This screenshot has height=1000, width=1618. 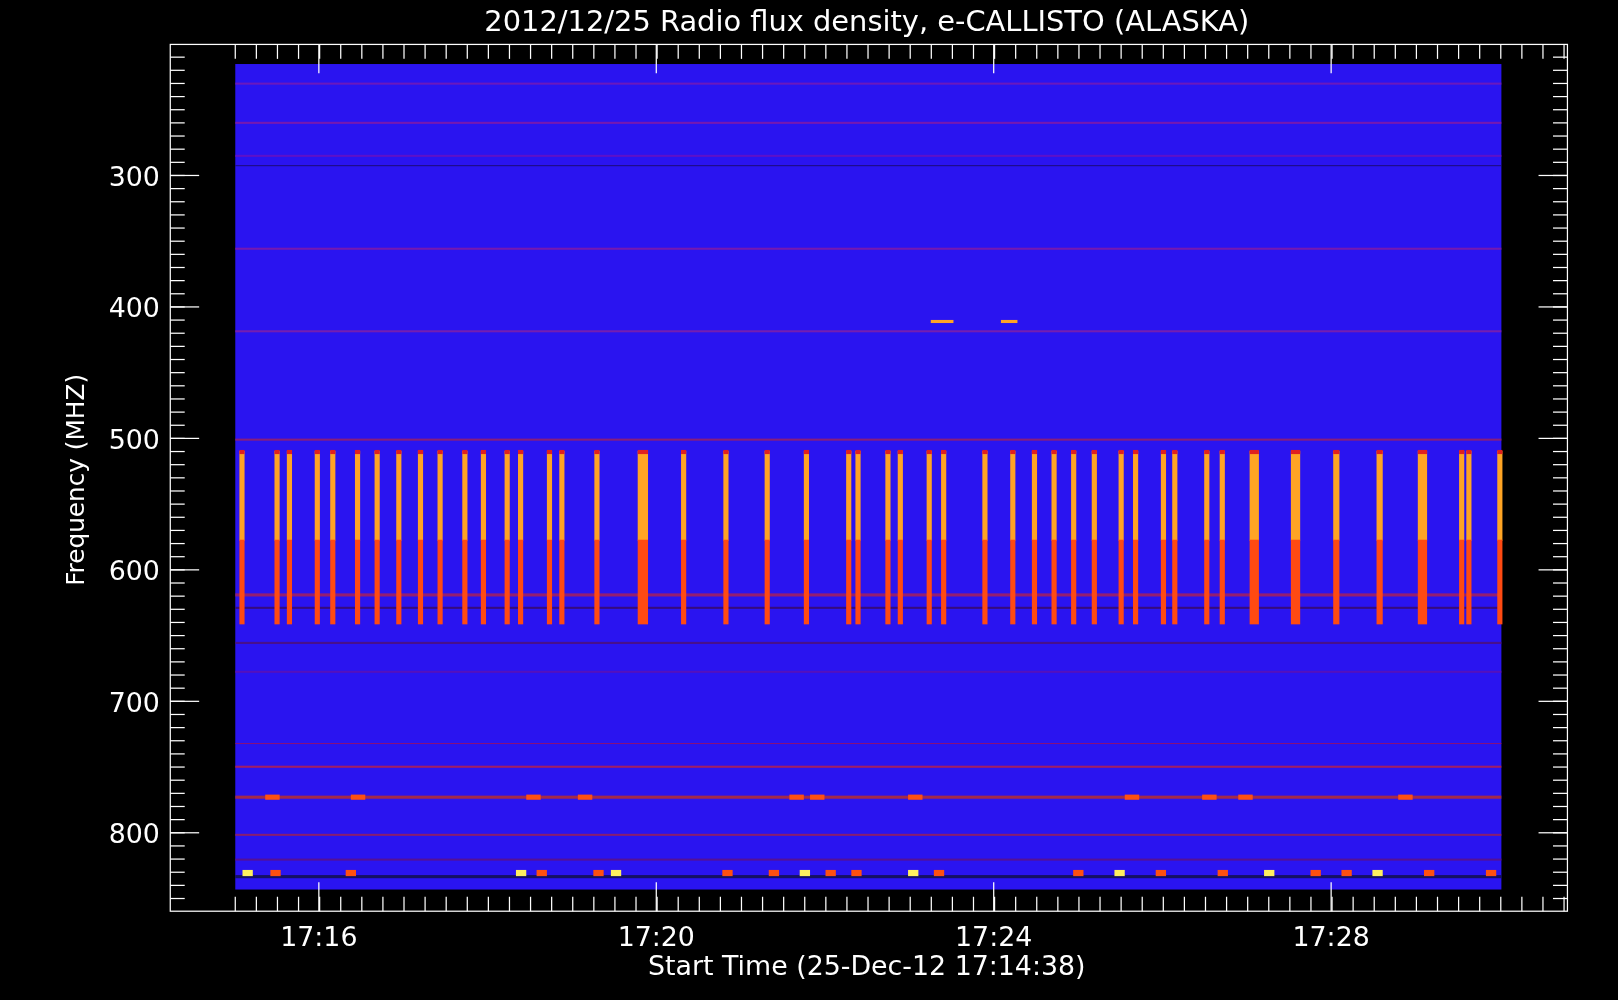 What do you see at coordinates (319, 937) in the screenshot?
I see `x-tick-label: 17:16` at bounding box center [319, 937].